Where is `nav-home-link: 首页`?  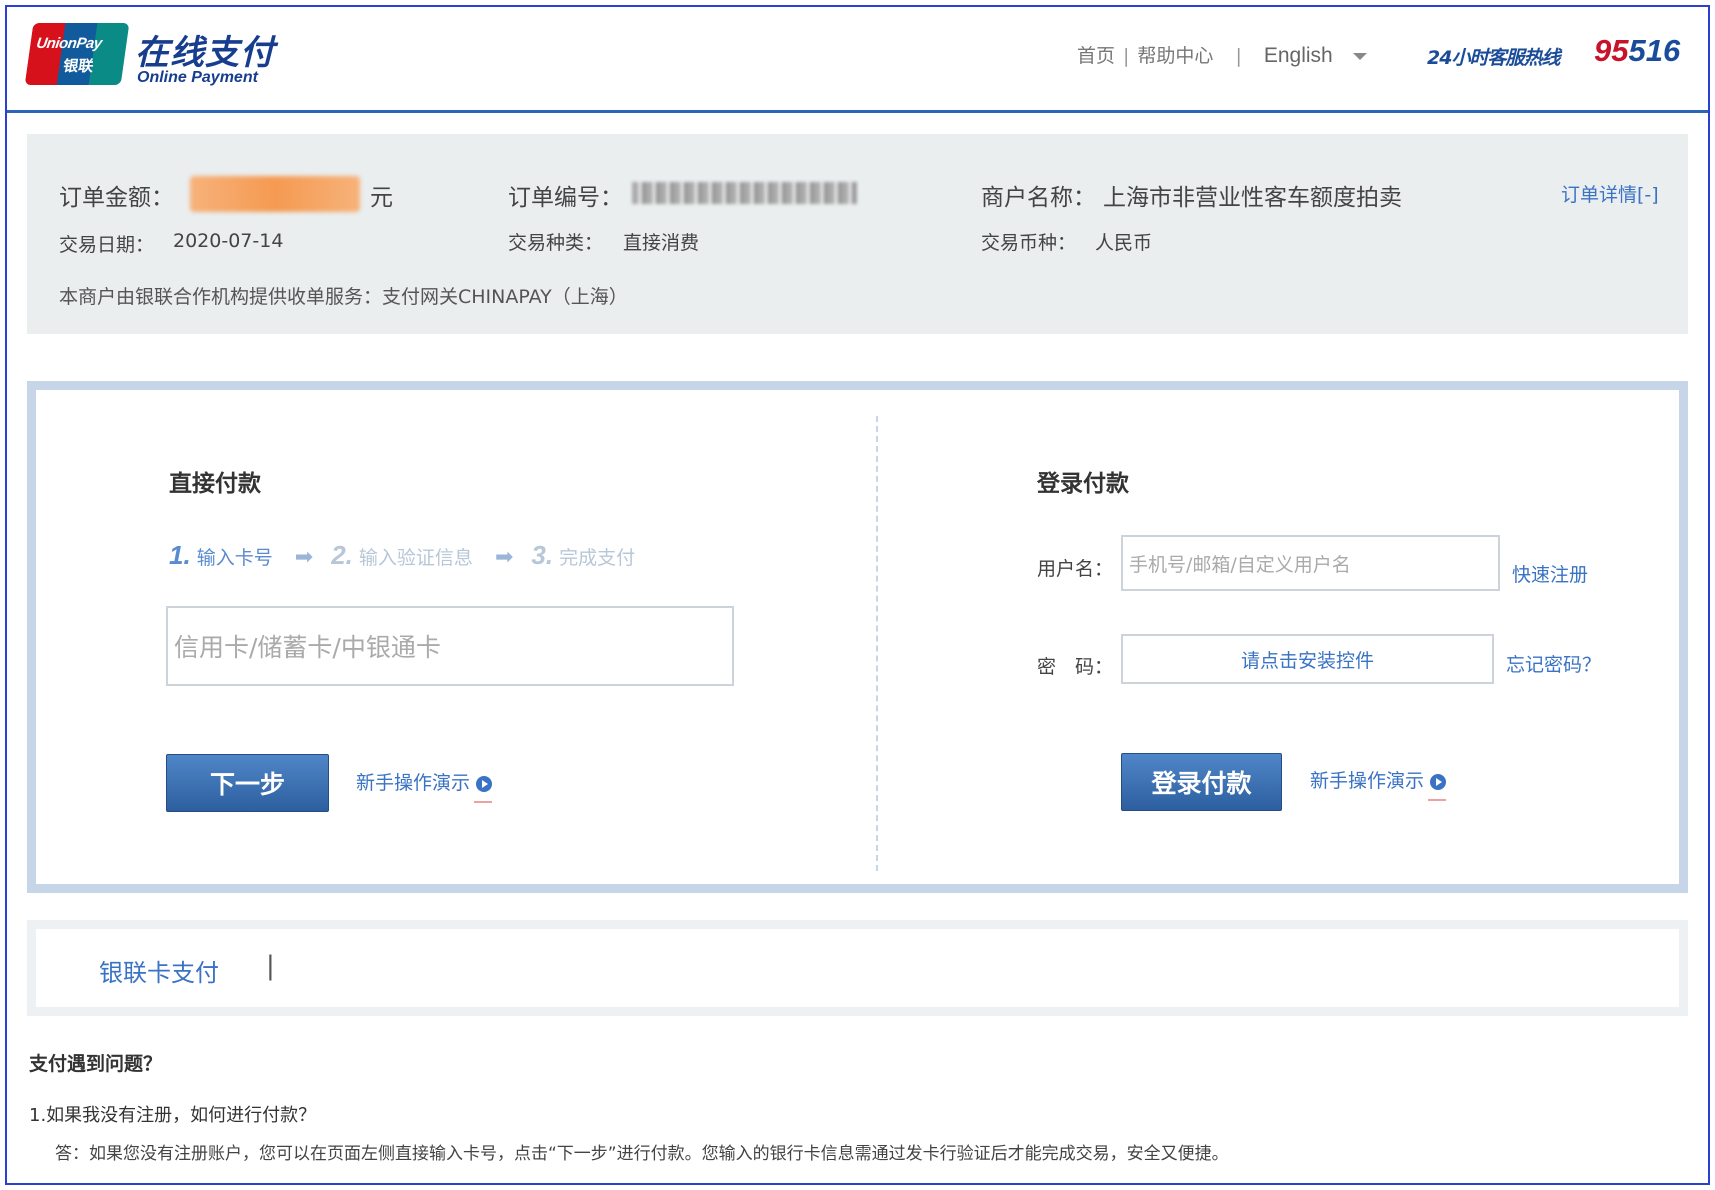 nav-home-link: 首页 is located at coordinates (1096, 56).